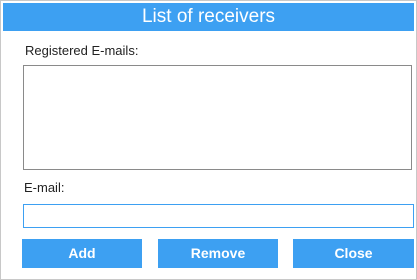  Describe the element at coordinates (82, 50) in the screenshot. I see `registered-emails-label: Registered E-mails:` at that location.